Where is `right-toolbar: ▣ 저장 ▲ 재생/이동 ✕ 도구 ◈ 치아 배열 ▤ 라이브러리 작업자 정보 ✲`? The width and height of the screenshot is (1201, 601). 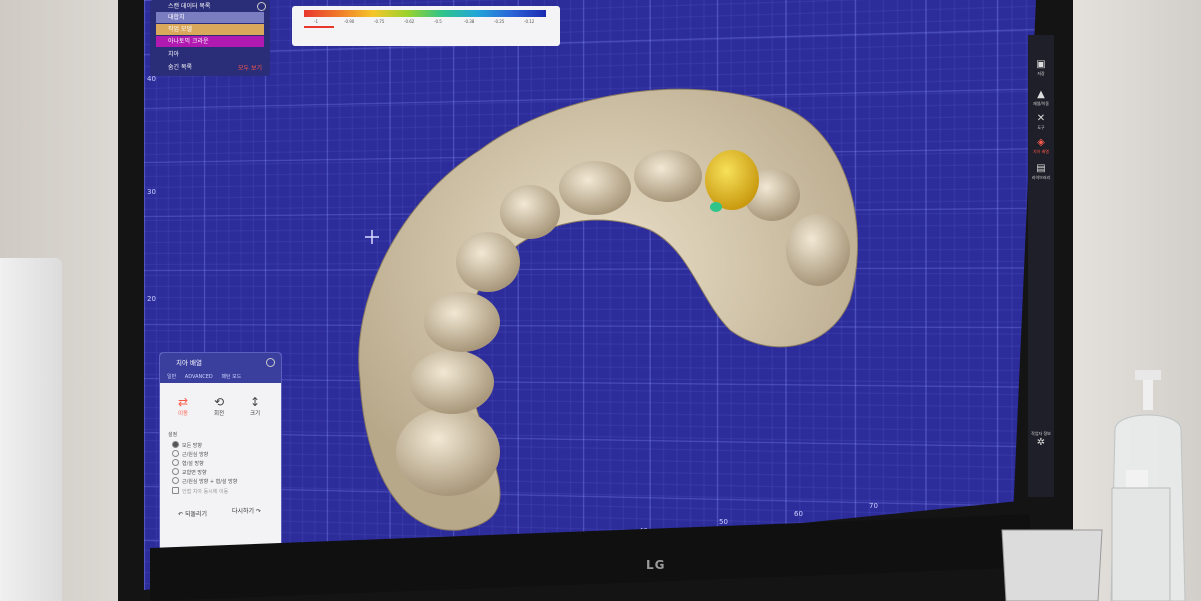
right-toolbar: ▣ 저장 ▲ 재생/이동 ✕ 도구 ◈ 치아 배열 ▤ 라이브러리 작업자 정보 ✲ is located at coordinates (1041, 266).